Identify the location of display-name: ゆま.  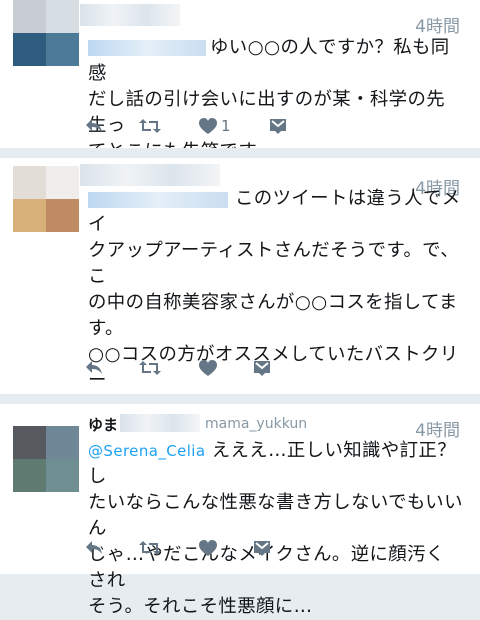
(103, 424).